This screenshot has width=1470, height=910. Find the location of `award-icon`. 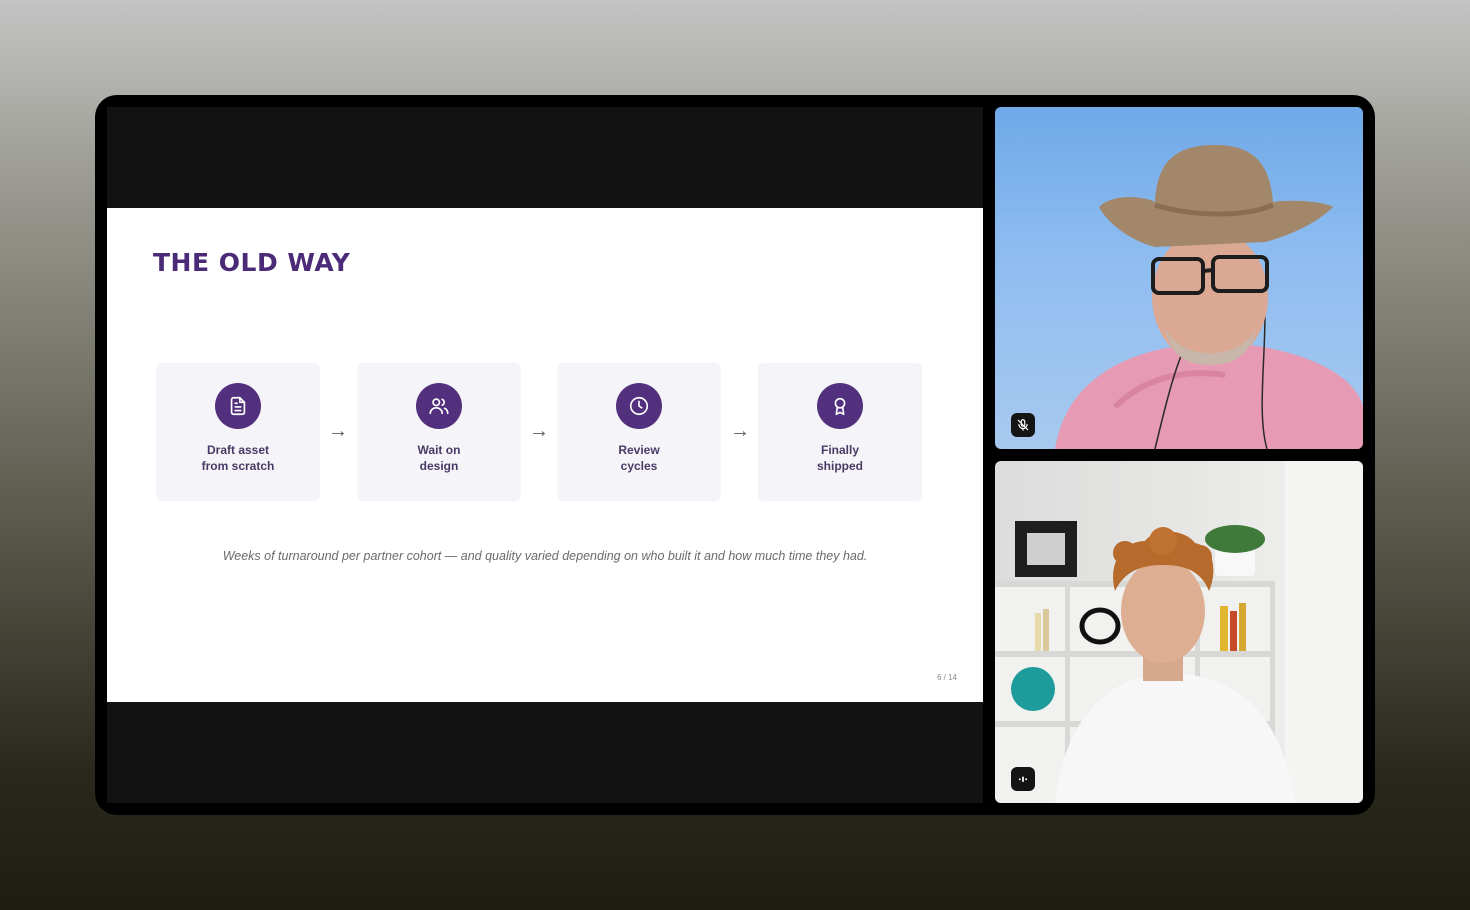

award-icon is located at coordinates (840, 406).